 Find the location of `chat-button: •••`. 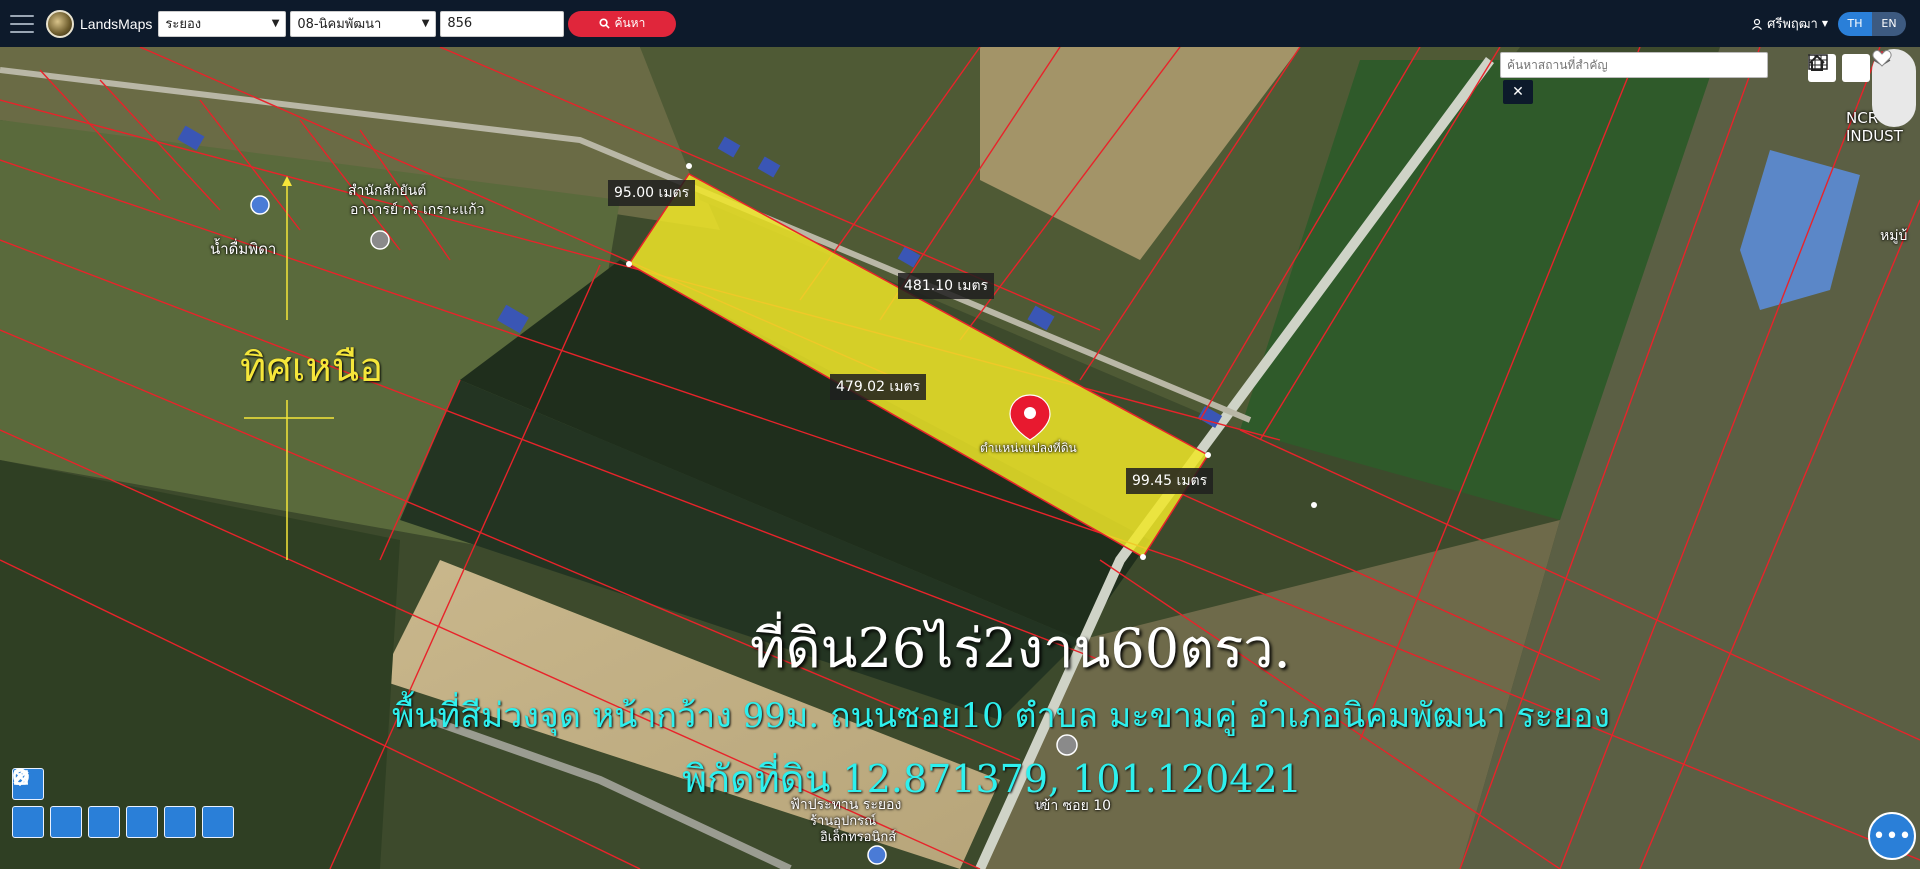

chat-button: ••• is located at coordinates (1892, 836).